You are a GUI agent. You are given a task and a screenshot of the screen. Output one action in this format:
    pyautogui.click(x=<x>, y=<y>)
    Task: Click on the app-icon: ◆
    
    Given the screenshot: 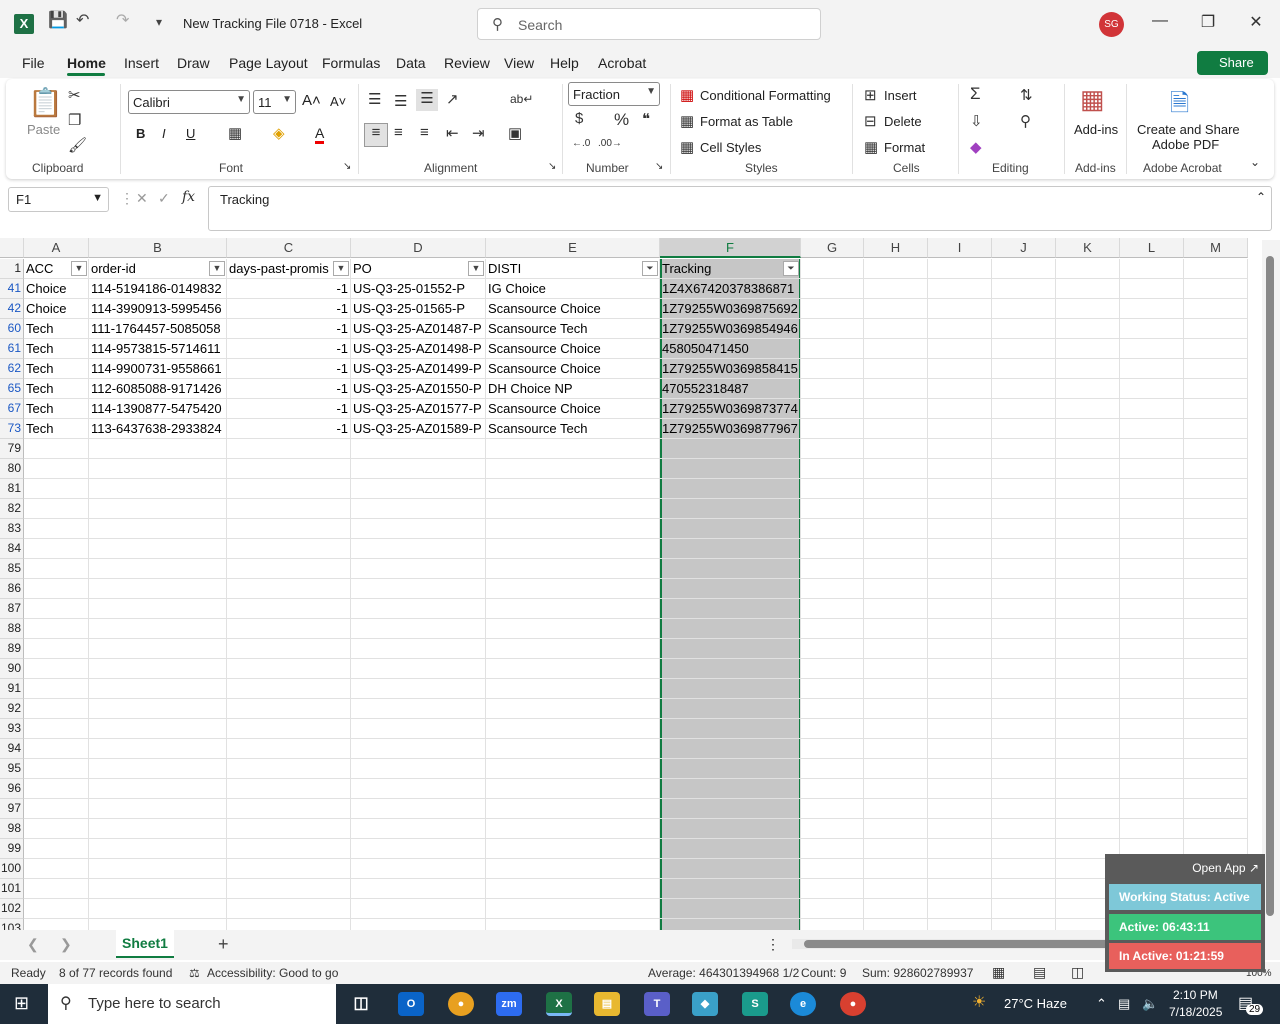 What is the action you would take?
    pyautogui.click(x=705, y=1004)
    